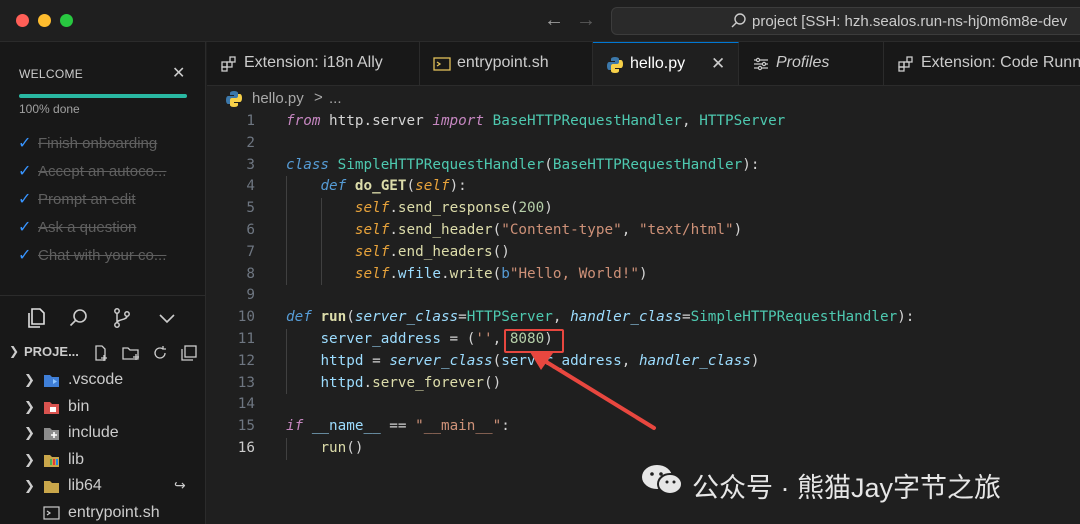 This screenshot has height=524, width=1080. I want to click on watermark: 公众号 · 熊猫Jay字节之旅, so click(820, 482).